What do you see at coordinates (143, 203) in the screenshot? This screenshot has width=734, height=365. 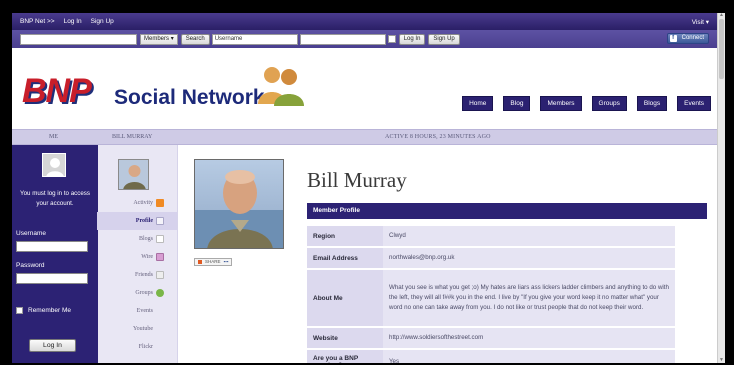 I see `subnav-label: Activity` at bounding box center [143, 203].